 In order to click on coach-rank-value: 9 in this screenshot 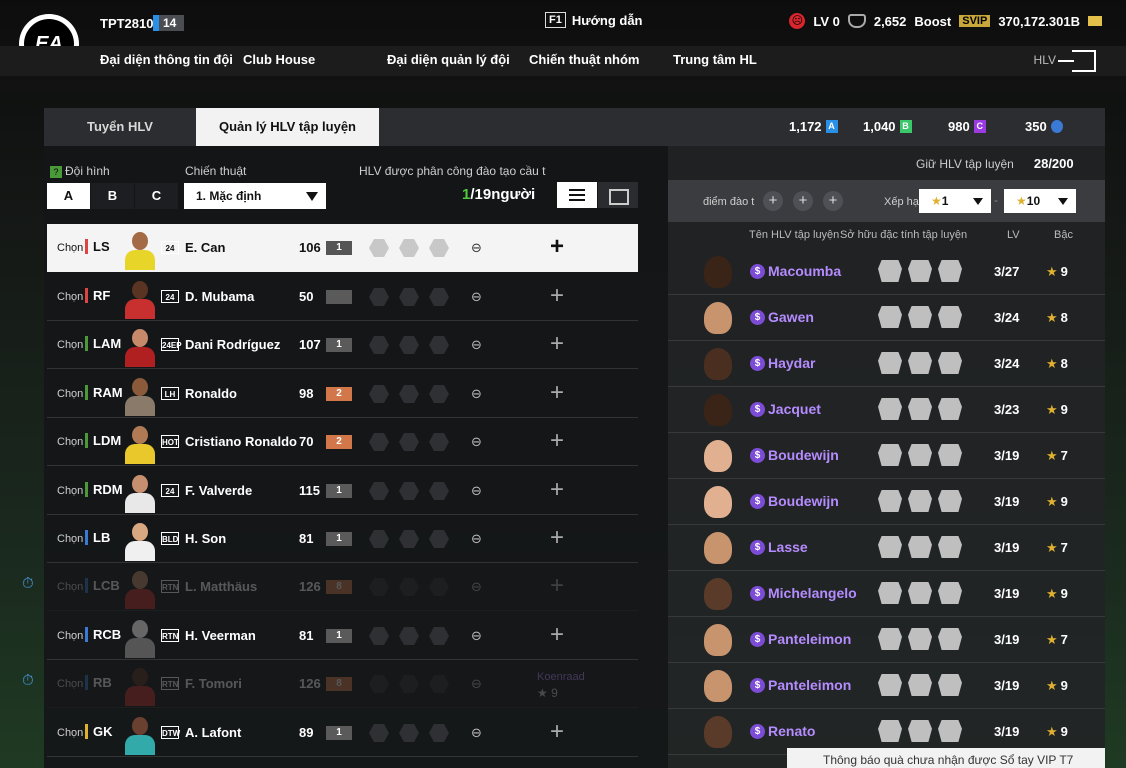, I will do `click(1064, 409)`.